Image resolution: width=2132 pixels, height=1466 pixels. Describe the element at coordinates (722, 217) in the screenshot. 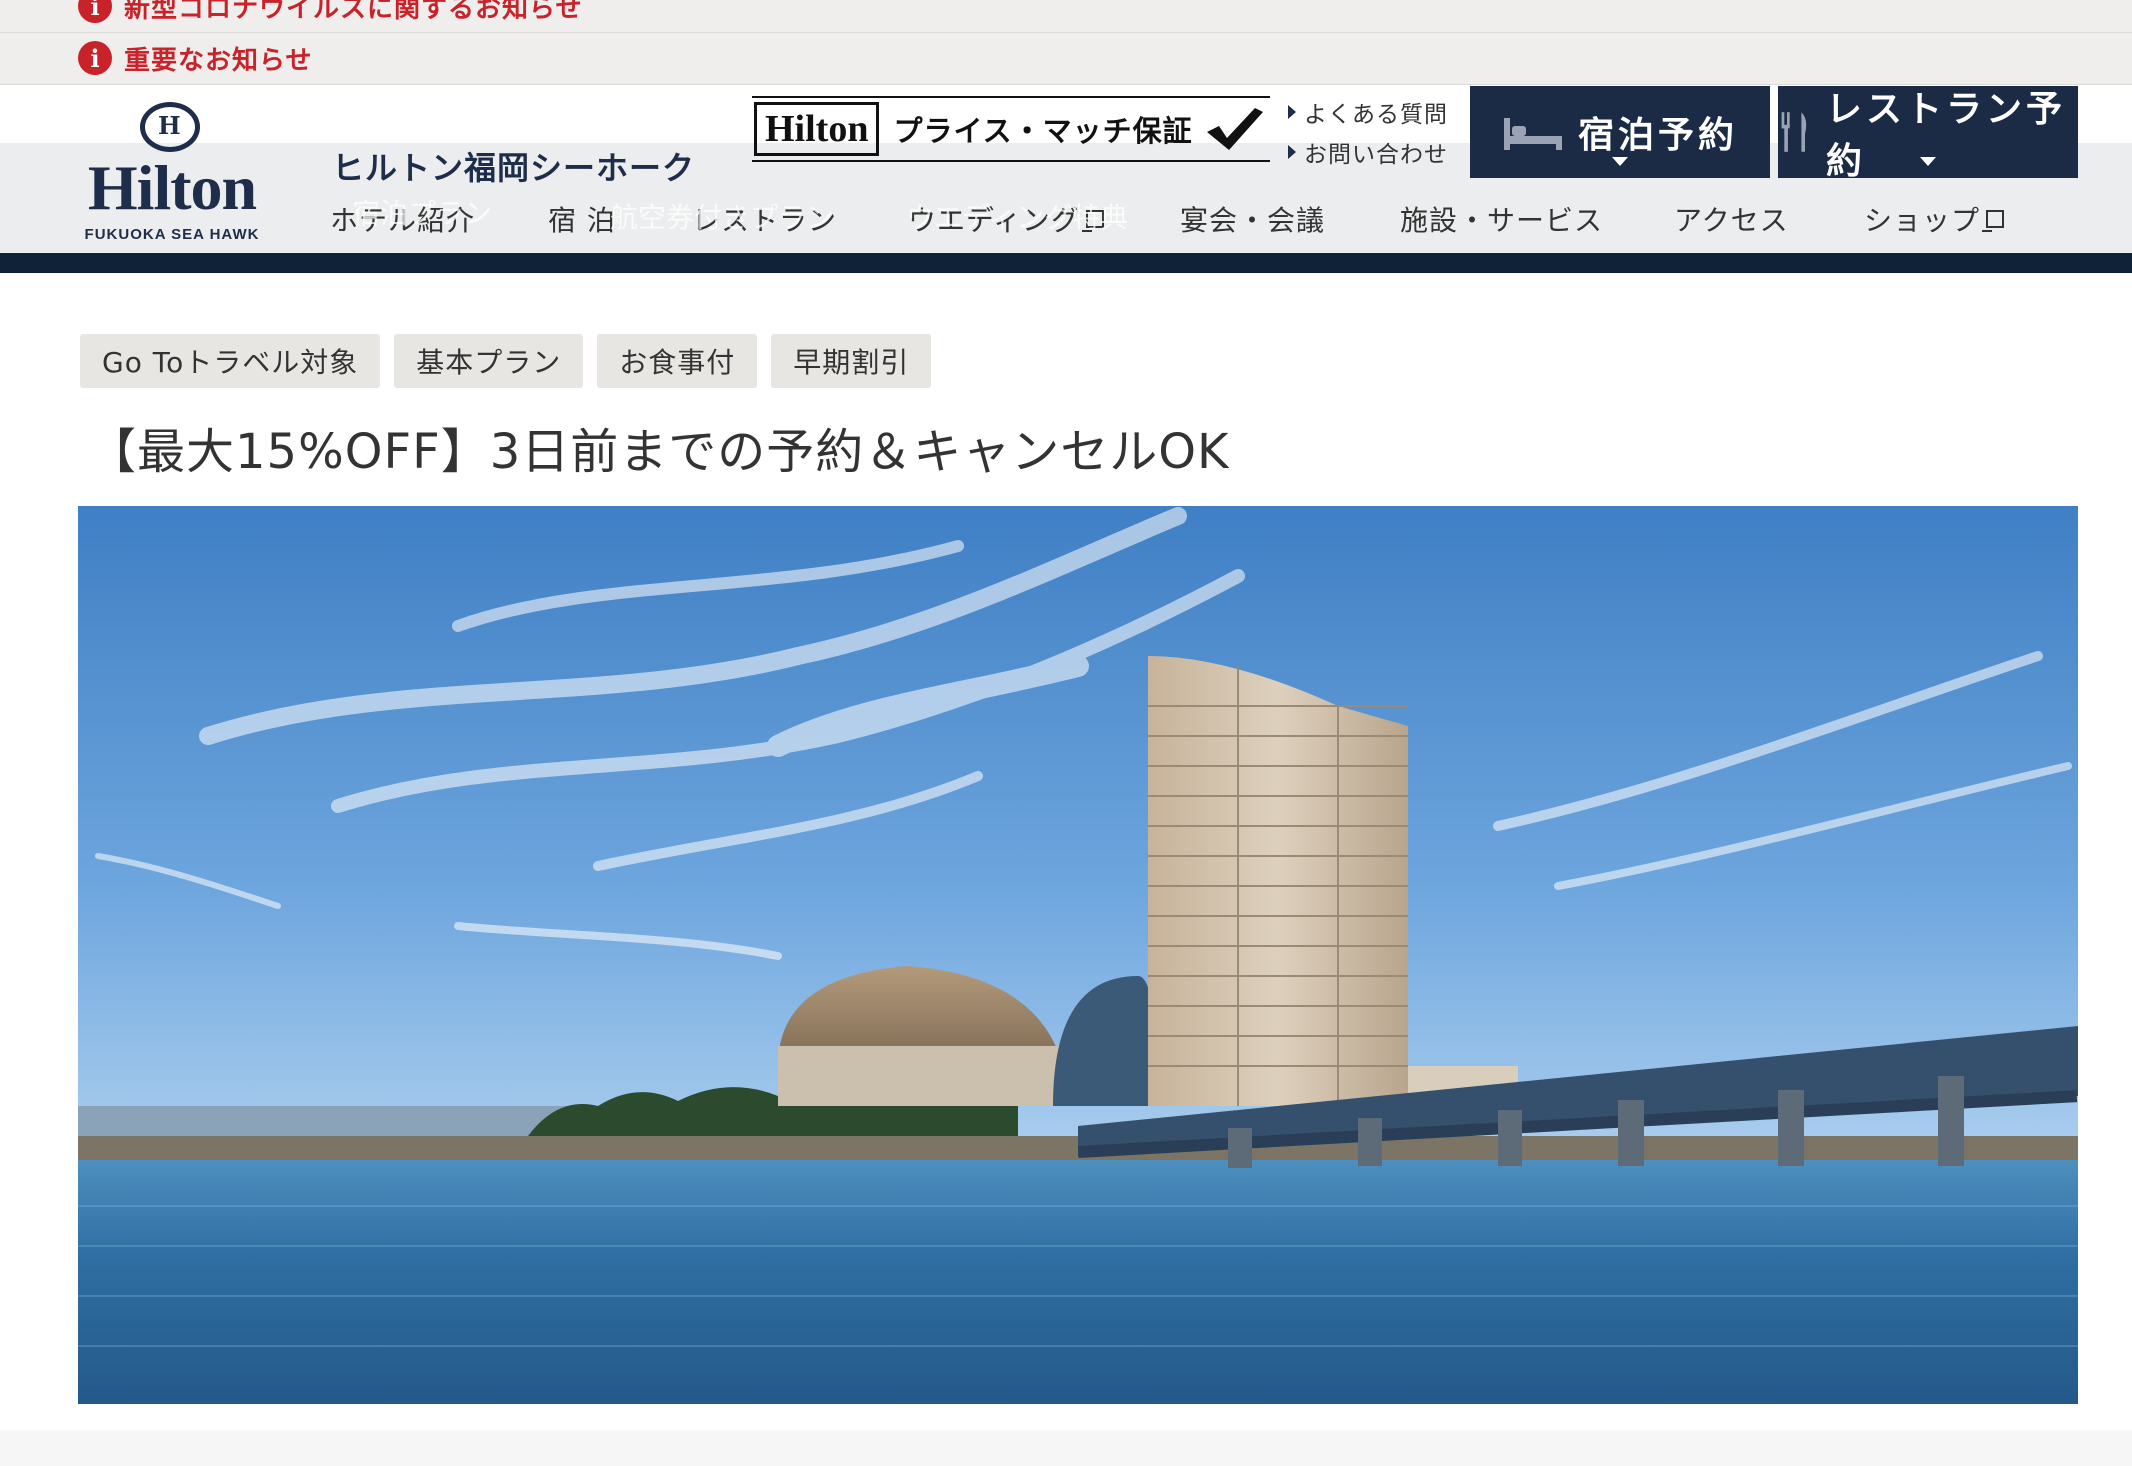

I see `ghost-text: 航空券付きプラン` at that location.